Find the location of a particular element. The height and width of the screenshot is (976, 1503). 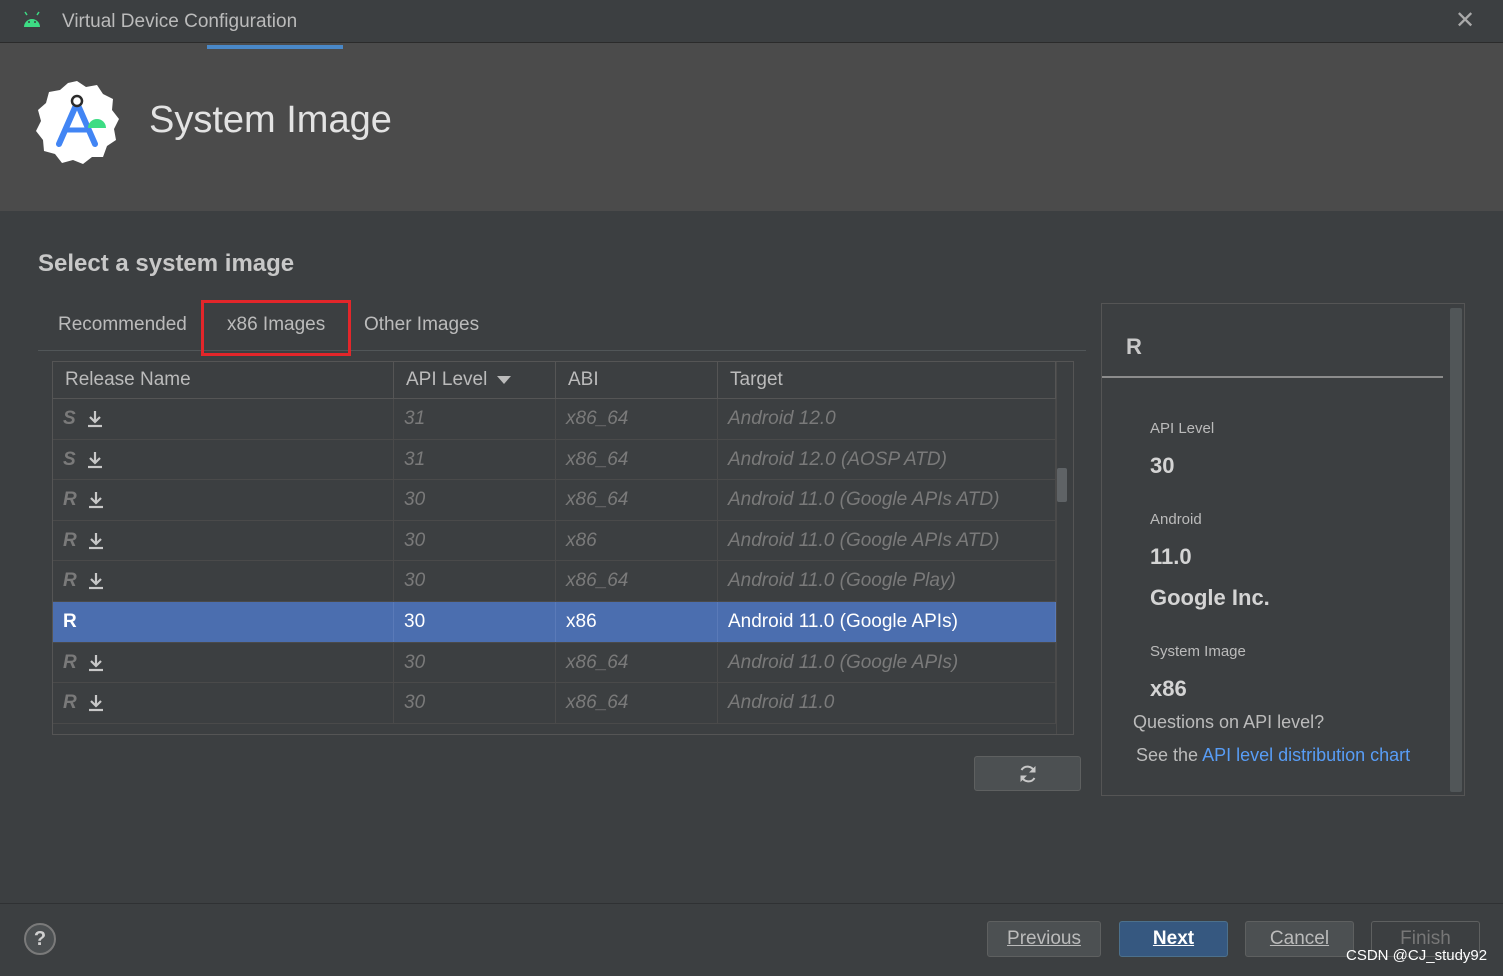

details-scrollbar is located at coordinates (1456, 550).